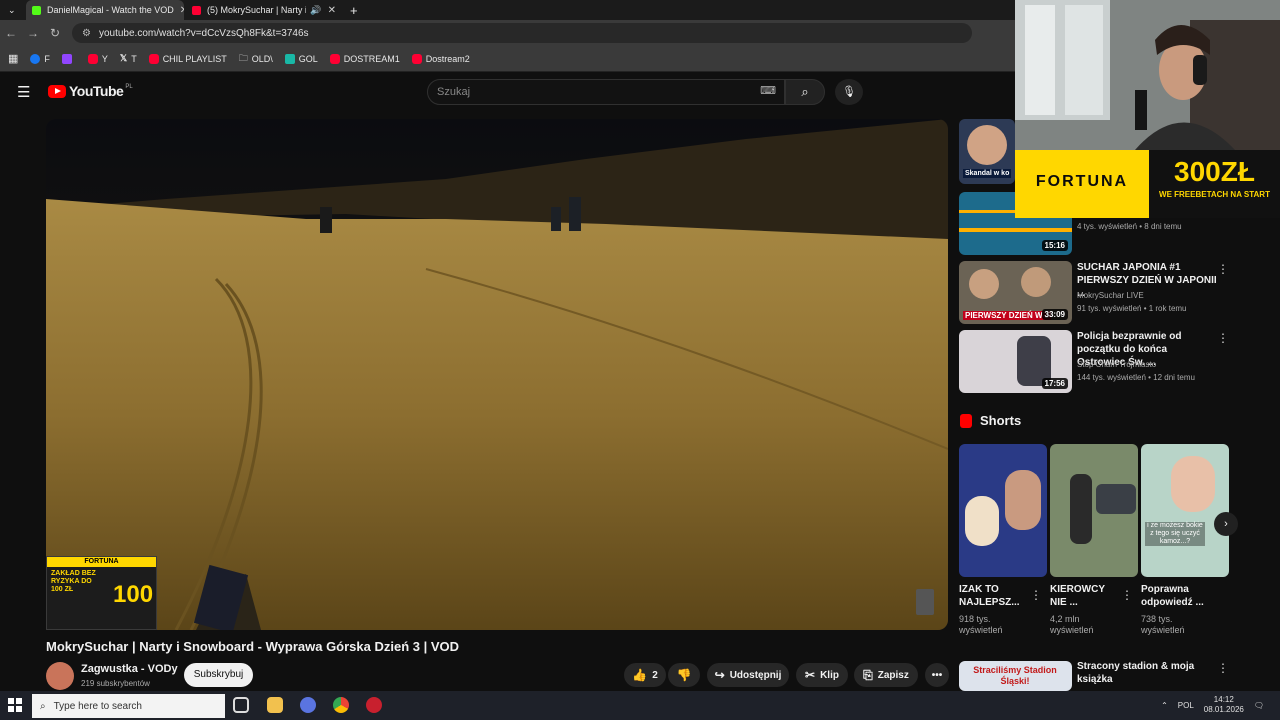 The width and height of the screenshot is (1280, 720). I want to click on clip-button: ✂ Klip, so click(822, 675).